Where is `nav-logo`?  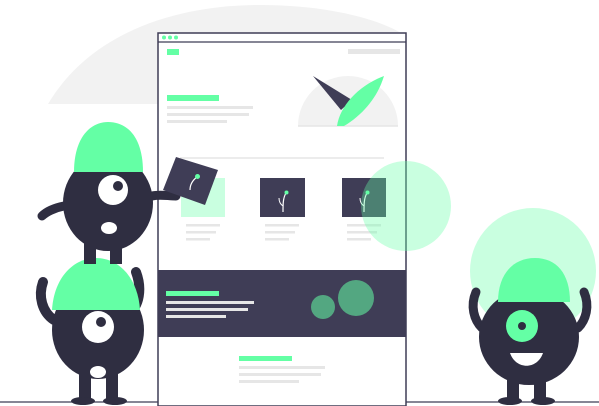
nav-logo is located at coordinates (173, 52).